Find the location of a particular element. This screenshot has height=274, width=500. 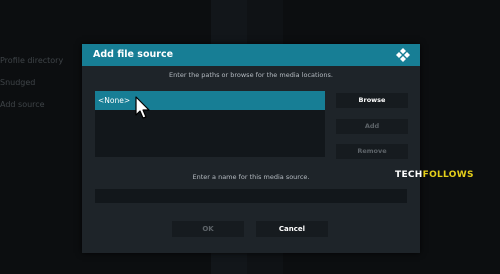

browse-button: Browse is located at coordinates (372, 100).